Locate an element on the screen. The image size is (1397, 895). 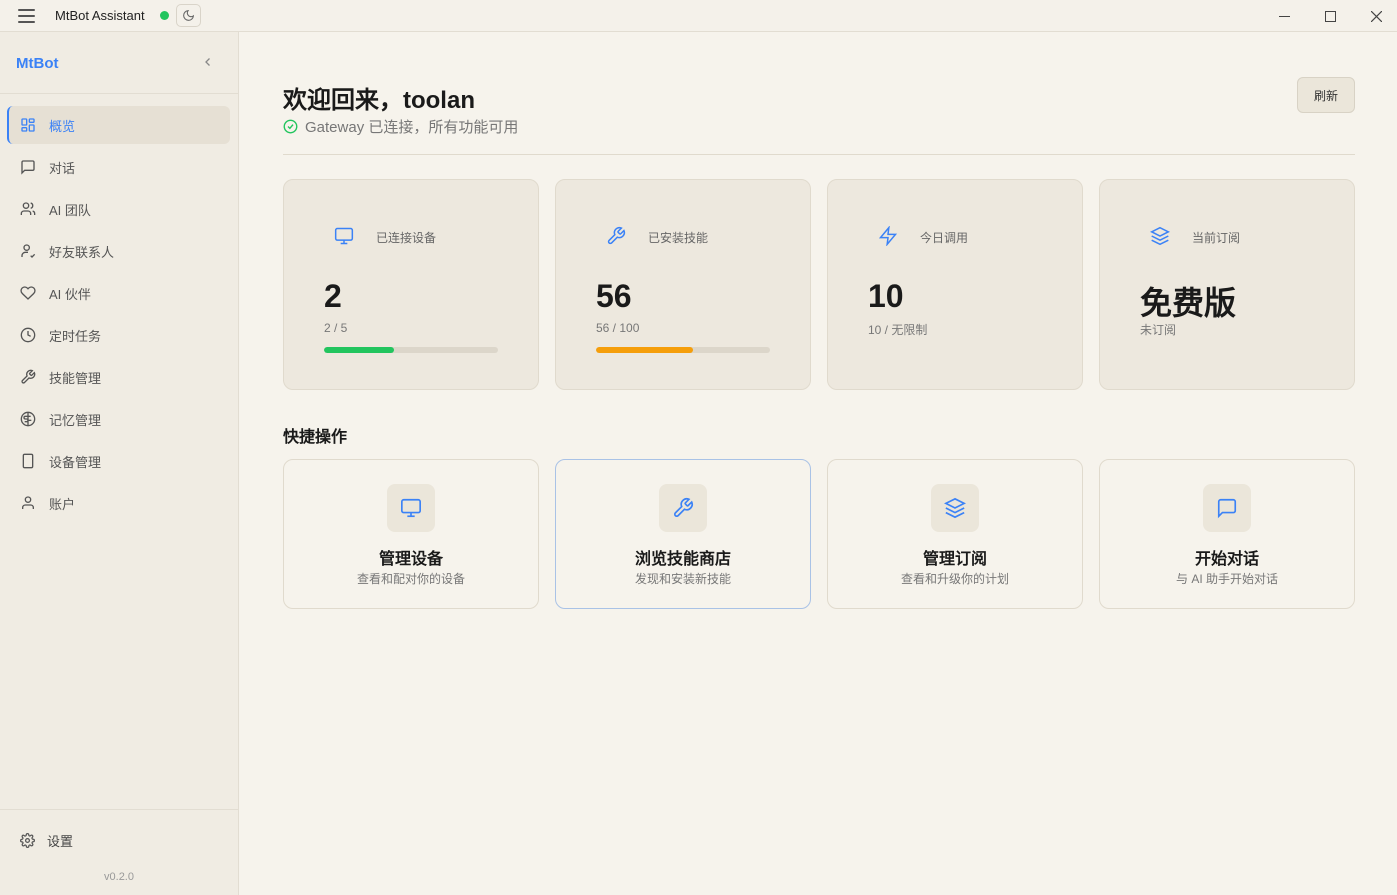
sidebar-item-label: AI 伙伴 is located at coordinates (70, 294).